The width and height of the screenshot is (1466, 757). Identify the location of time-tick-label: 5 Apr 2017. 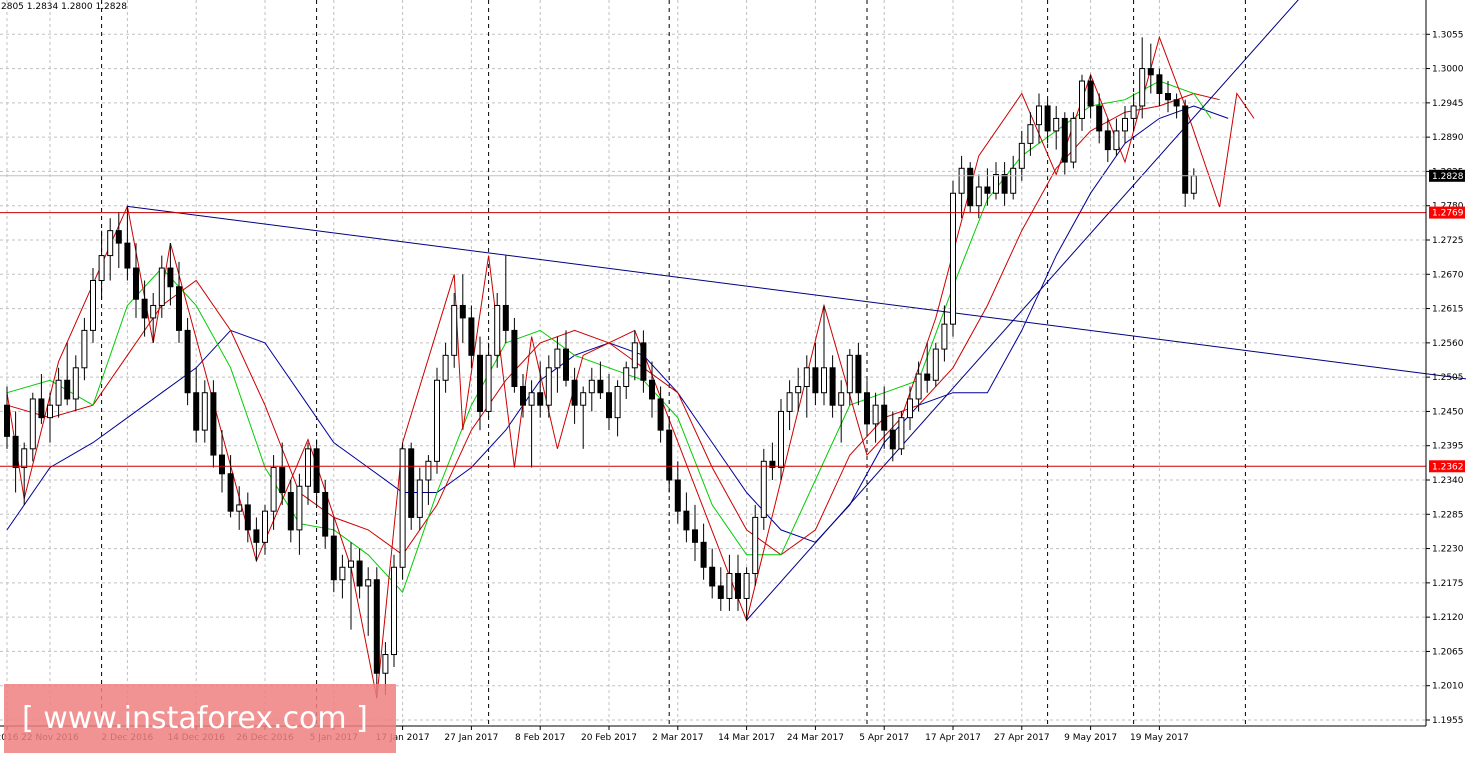
(884, 738).